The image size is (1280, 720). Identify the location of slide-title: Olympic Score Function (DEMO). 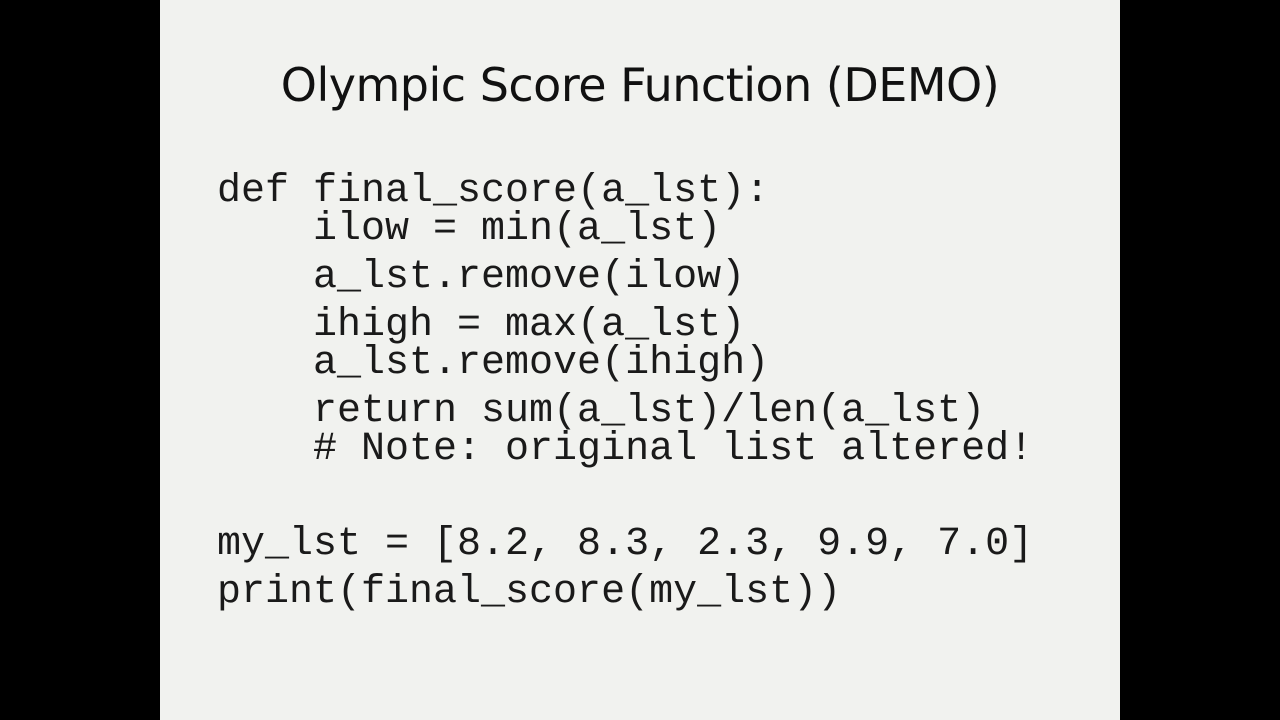
(640, 85).